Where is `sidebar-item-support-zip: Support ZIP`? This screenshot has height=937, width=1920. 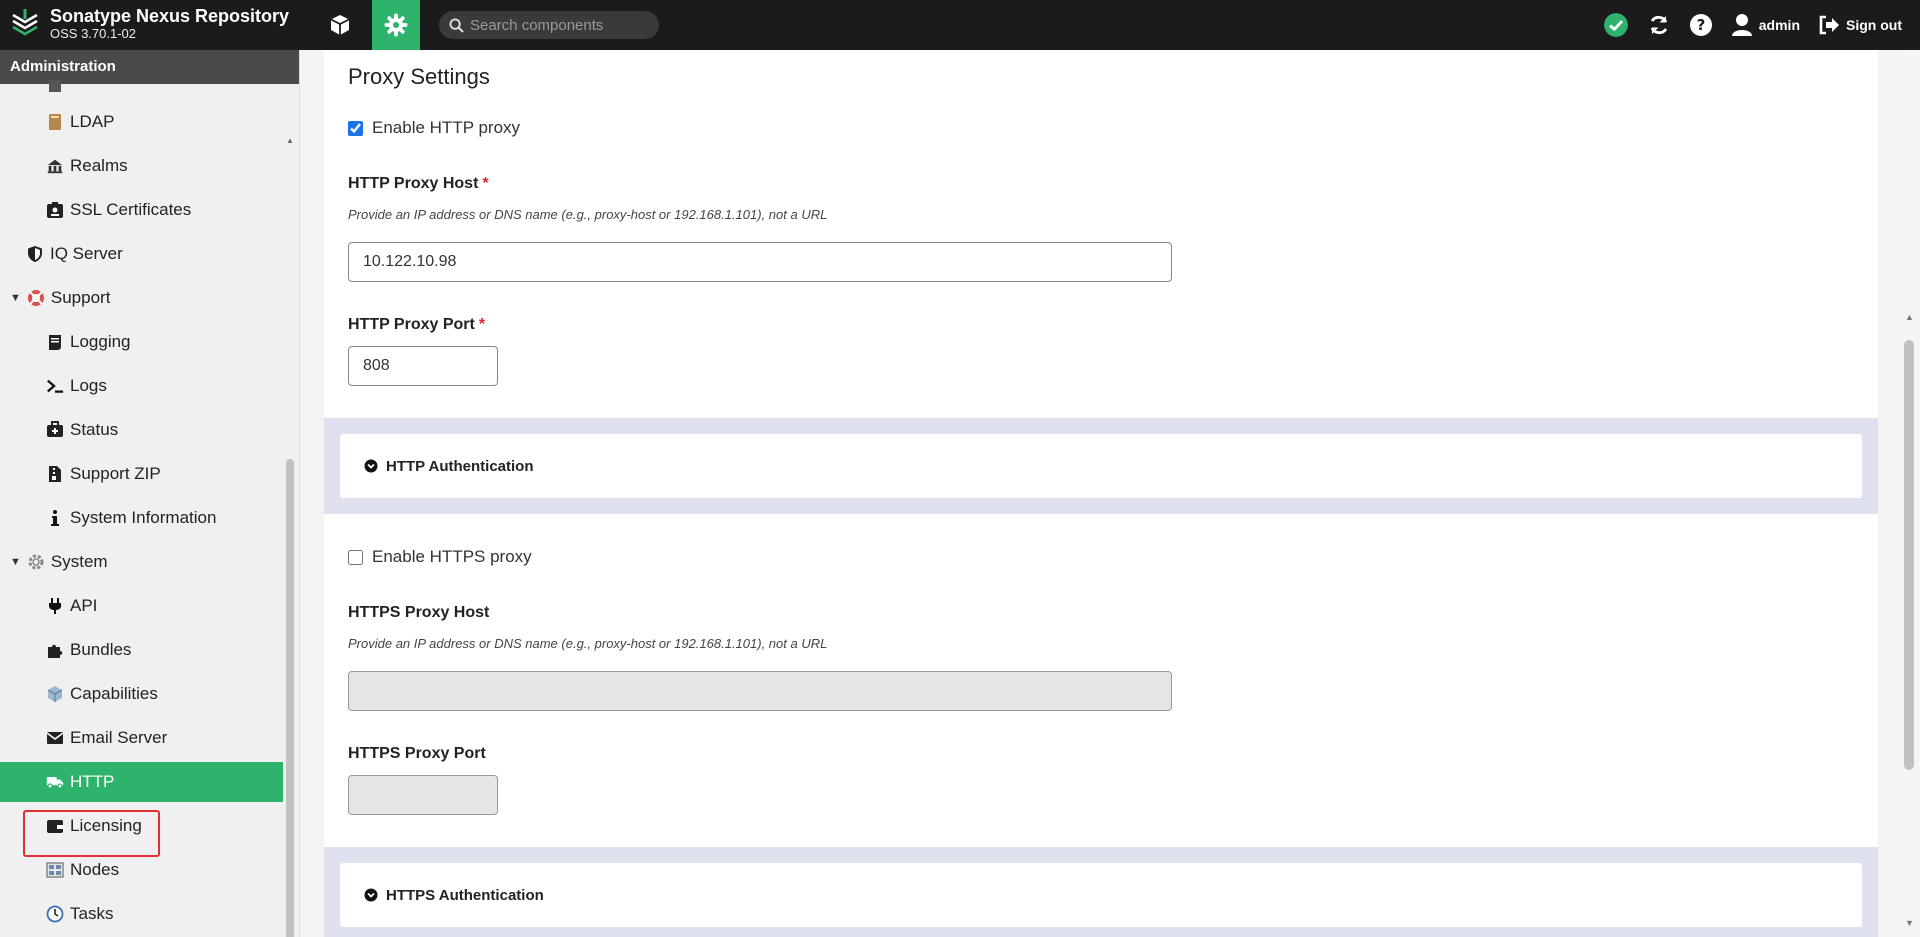
sidebar-item-support-zip: Support ZIP is located at coordinates (141, 474).